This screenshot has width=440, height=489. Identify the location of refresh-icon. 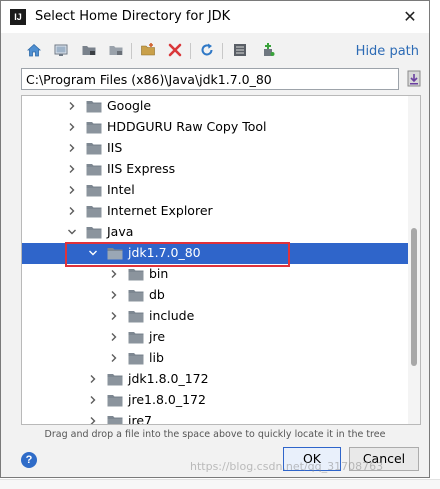
(207, 50).